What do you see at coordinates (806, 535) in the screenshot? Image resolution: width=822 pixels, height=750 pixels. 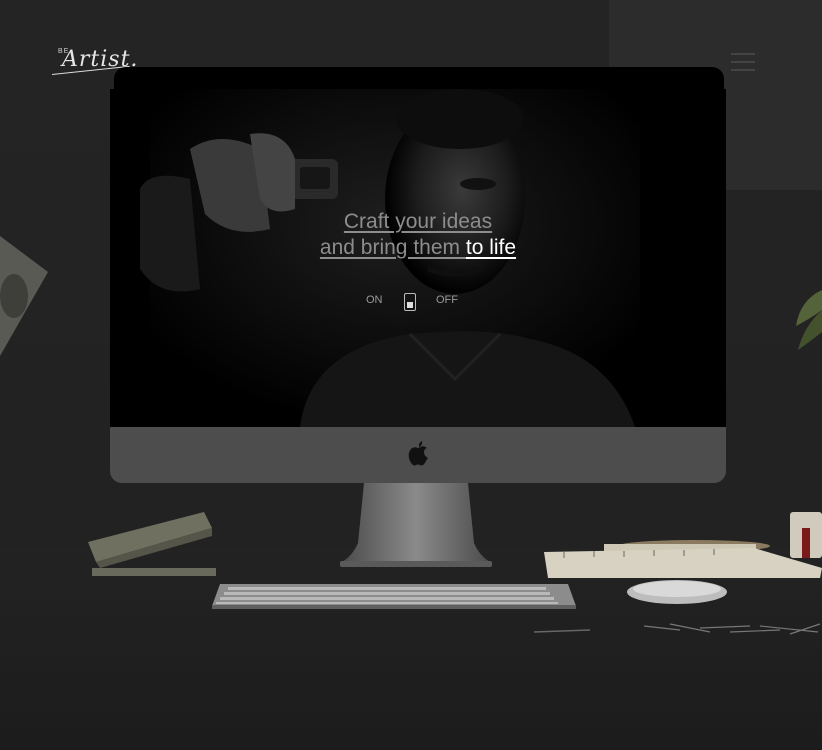 I see `gift-box-image` at bounding box center [806, 535].